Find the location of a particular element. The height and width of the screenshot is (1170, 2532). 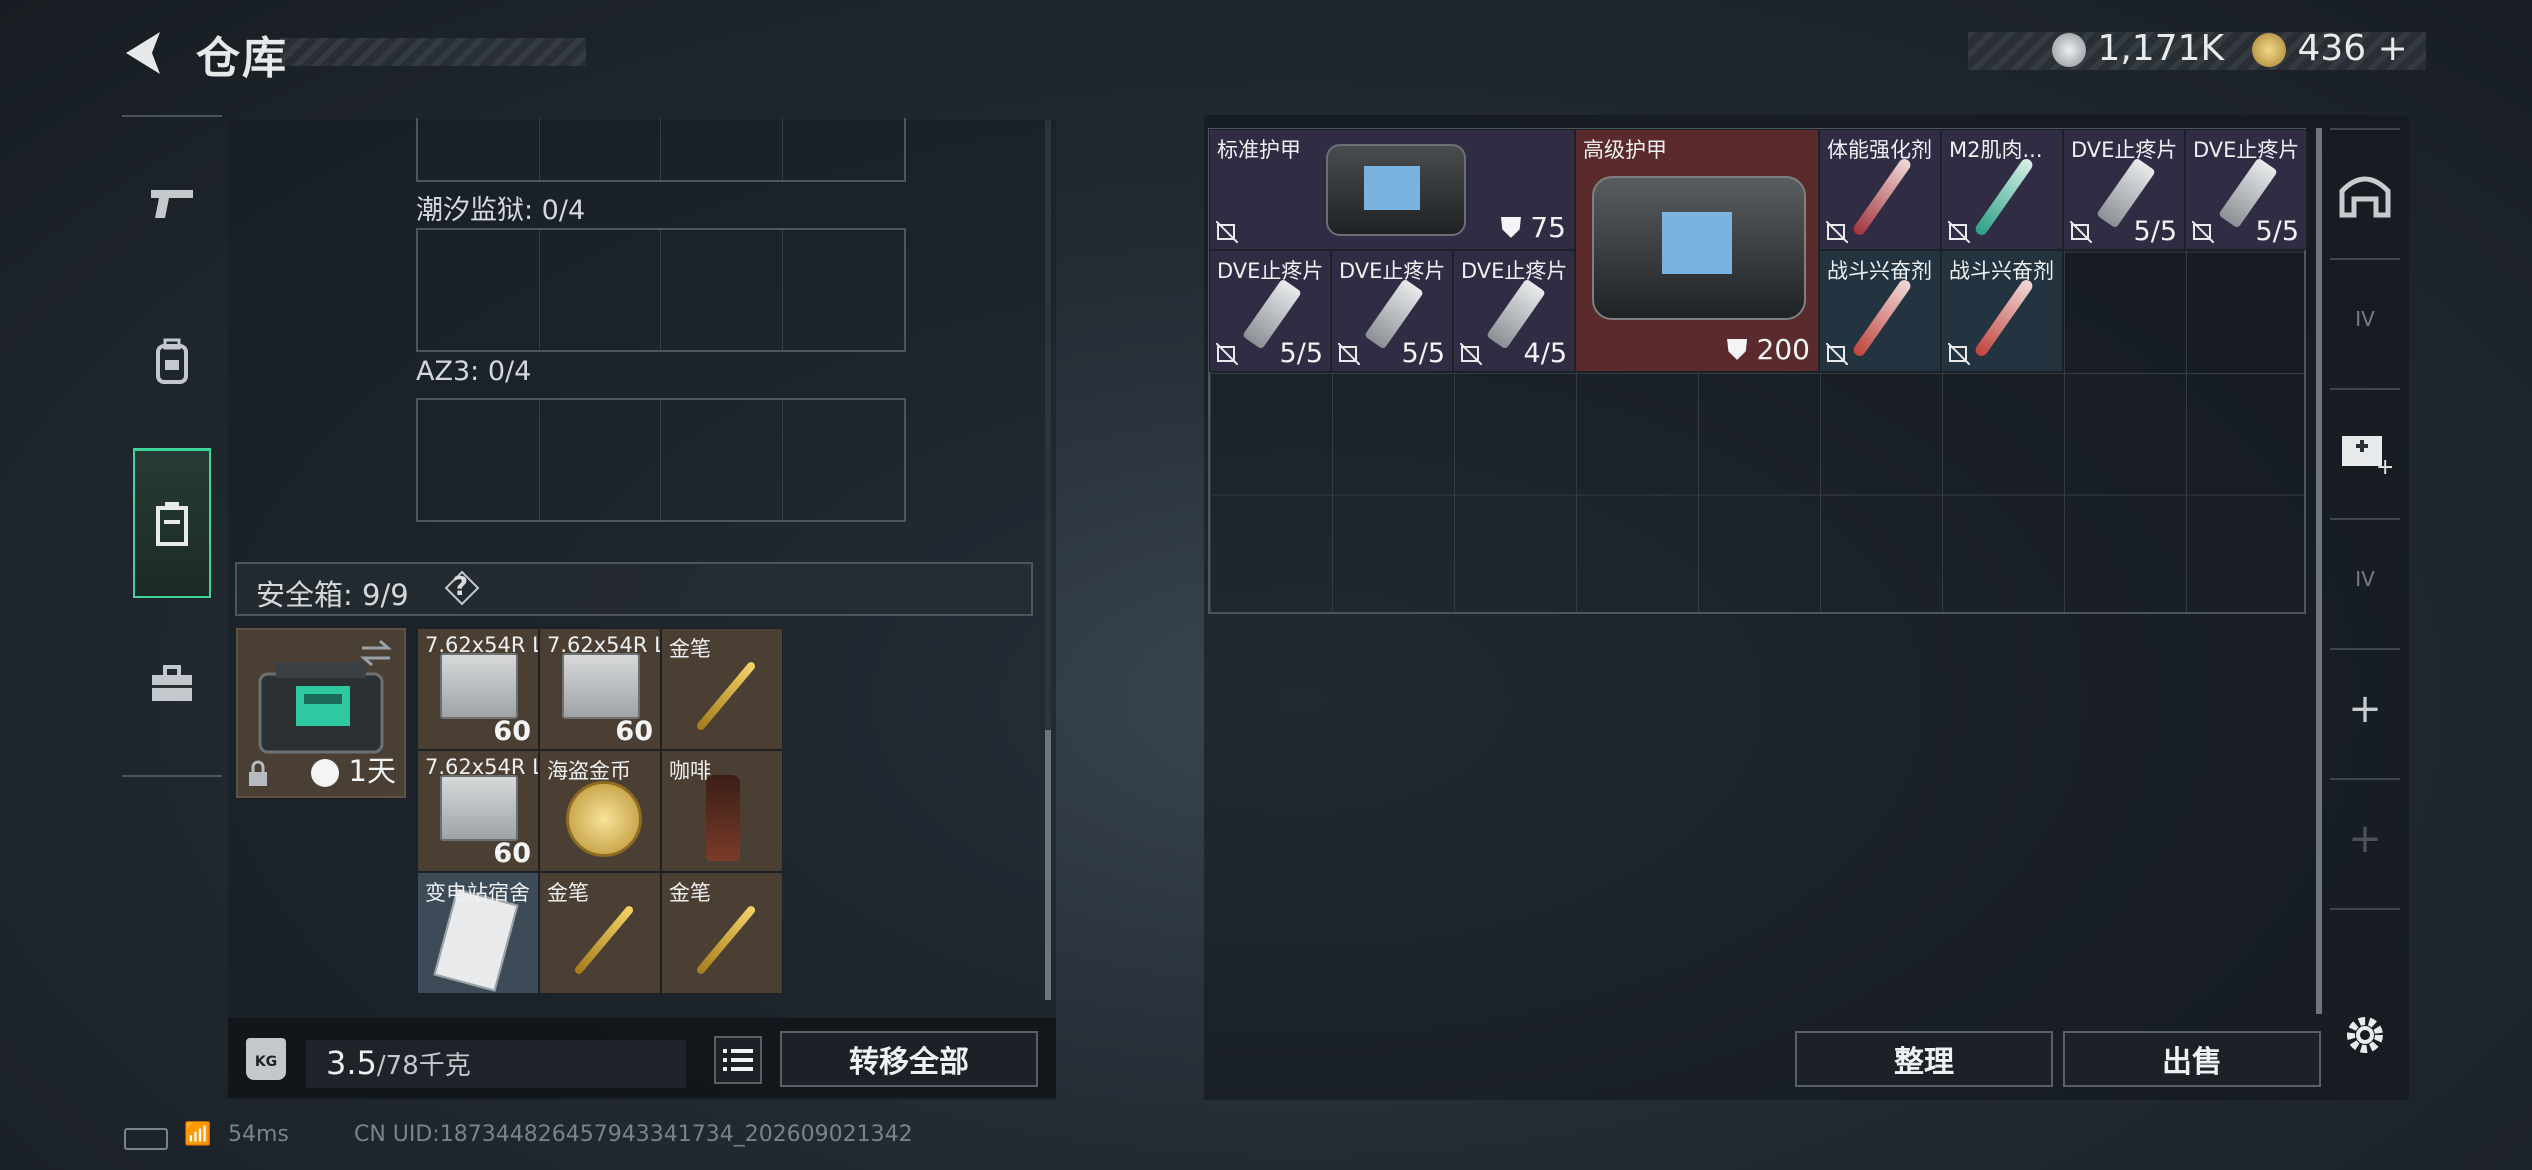

sell-button: 出售 is located at coordinates (2192, 1059).